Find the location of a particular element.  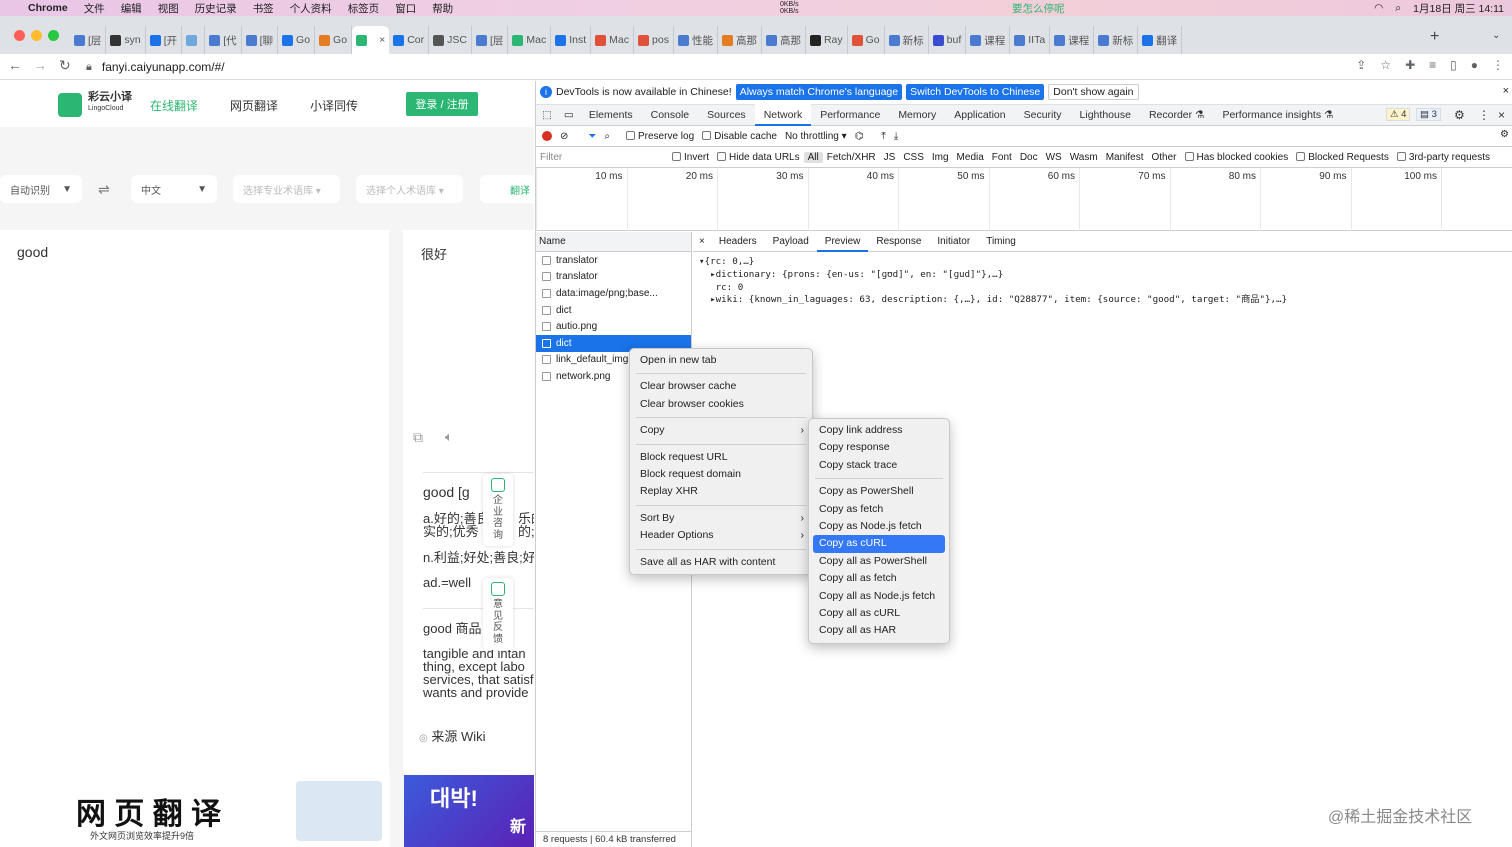

browser-tab: buf is located at coordinates (948, 40).